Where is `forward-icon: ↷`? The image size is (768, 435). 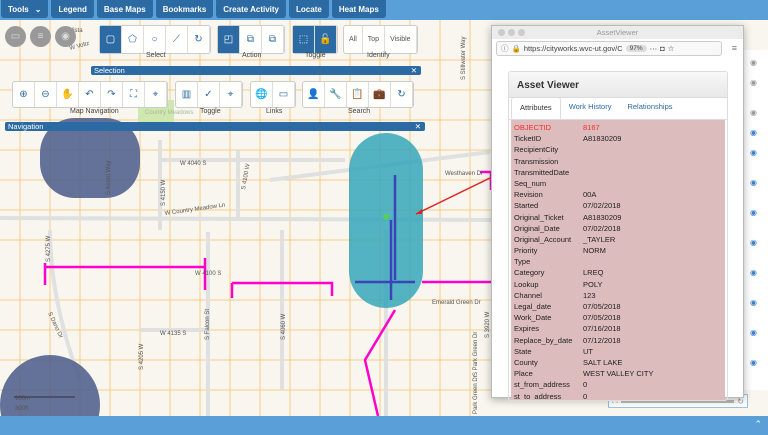
forward-icon: ↷ is located at coordinates (112, 94).